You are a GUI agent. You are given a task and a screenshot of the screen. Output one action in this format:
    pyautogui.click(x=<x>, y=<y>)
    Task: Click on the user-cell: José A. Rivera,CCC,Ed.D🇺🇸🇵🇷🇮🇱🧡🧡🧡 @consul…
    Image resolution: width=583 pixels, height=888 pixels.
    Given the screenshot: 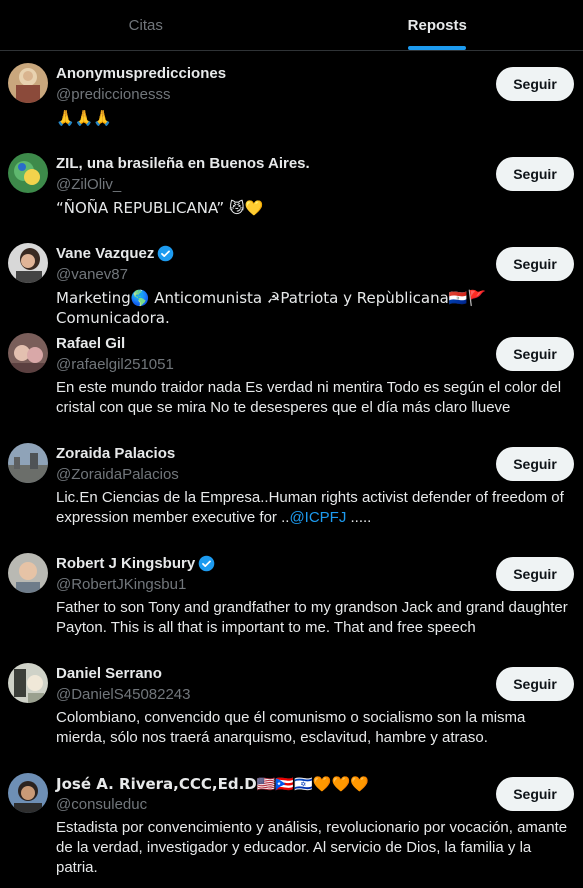 What is the action you would take?
    pyautogui.click(x=291, y=825)
    